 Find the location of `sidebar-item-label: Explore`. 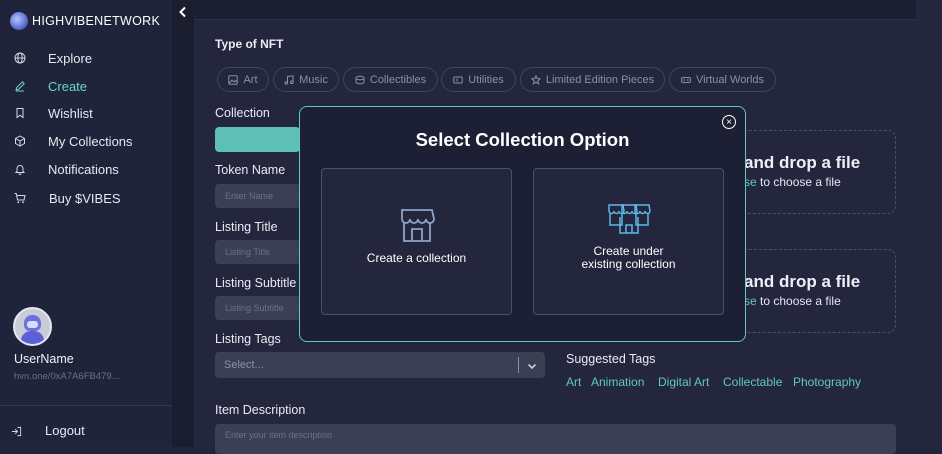

sidebar-item-label: Explore is located at coordinates (70, 58).